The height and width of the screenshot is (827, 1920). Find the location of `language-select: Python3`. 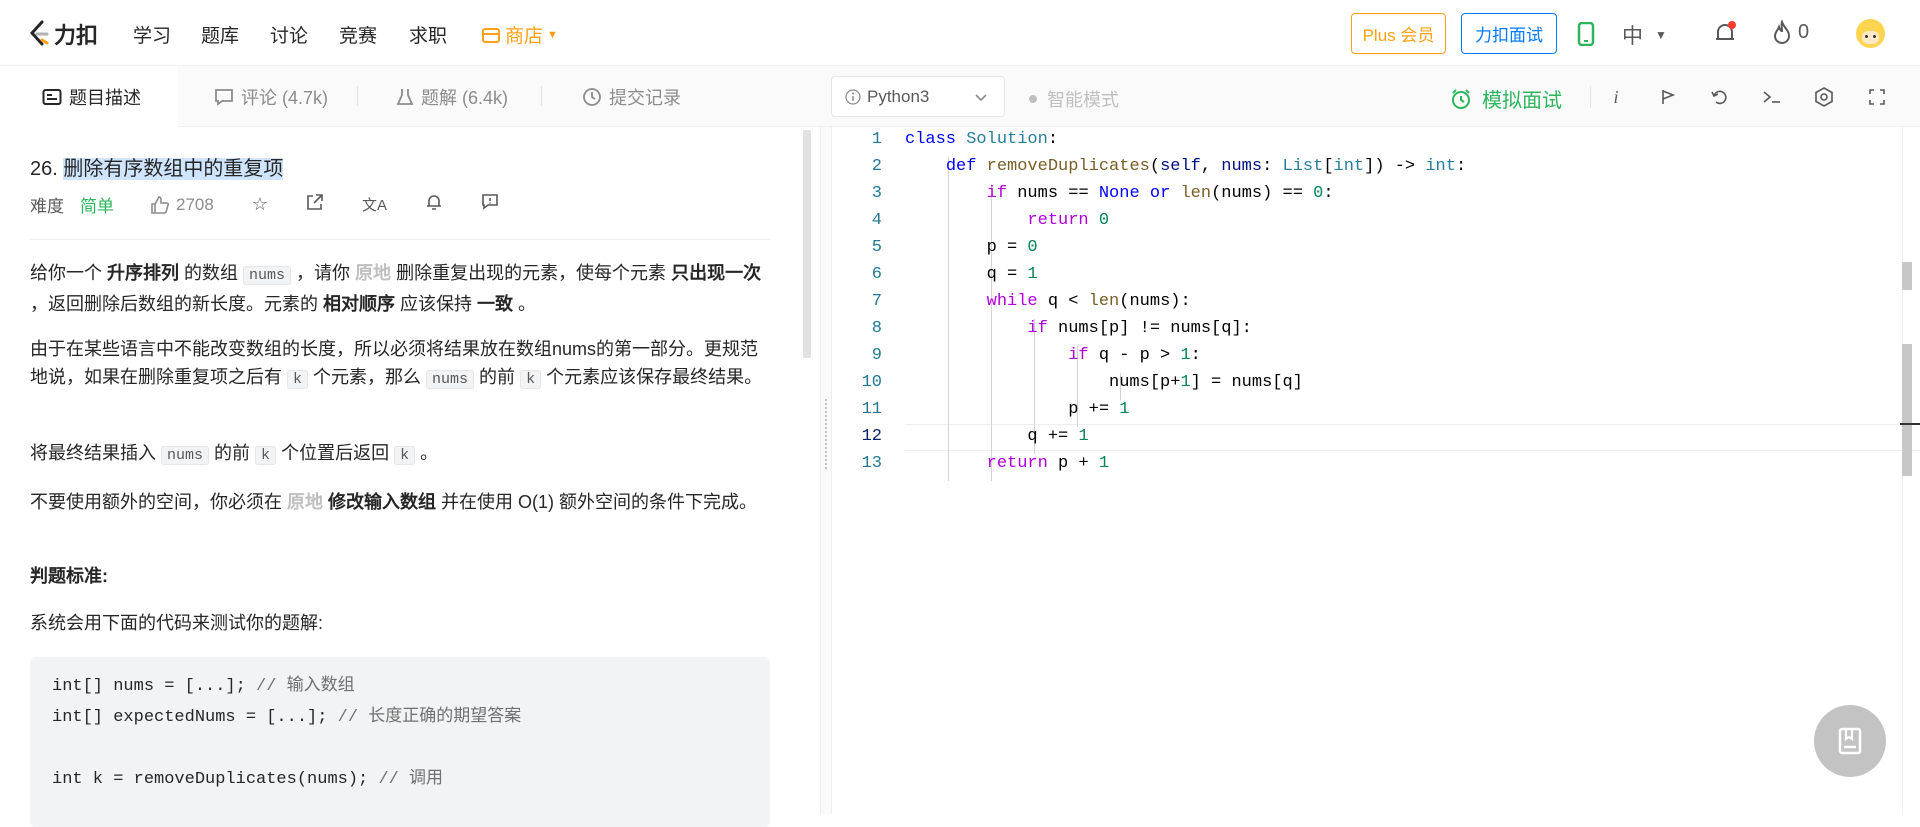

language-select: Python3 is located at coordinates (918, 96).